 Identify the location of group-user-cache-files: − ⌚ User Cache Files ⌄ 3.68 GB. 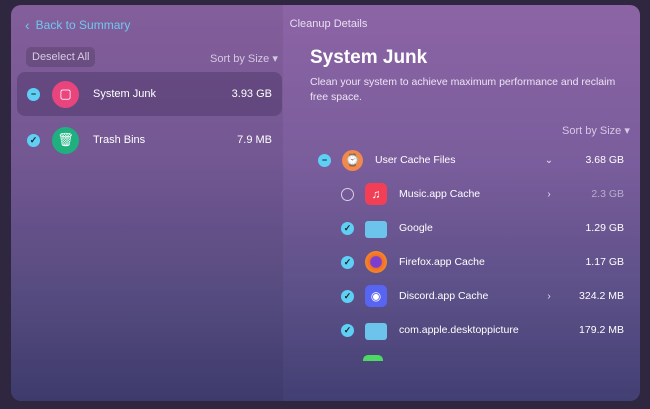
(471, 160).